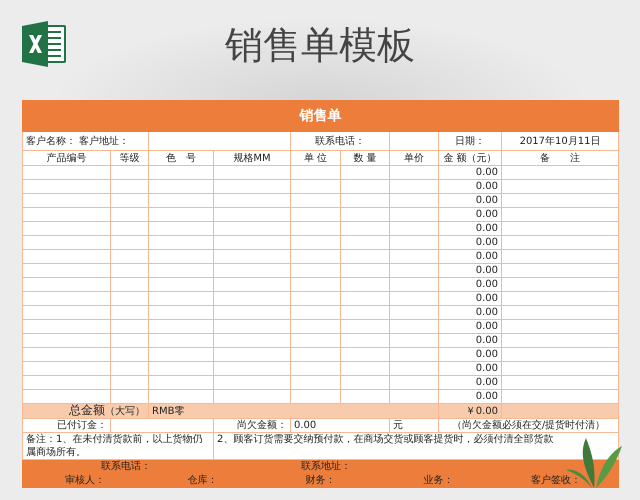  What do you see at coordinates (470, 158) in the screenshot?
I see `column-header: 金 额（元）` at bounding box center [470, 158].